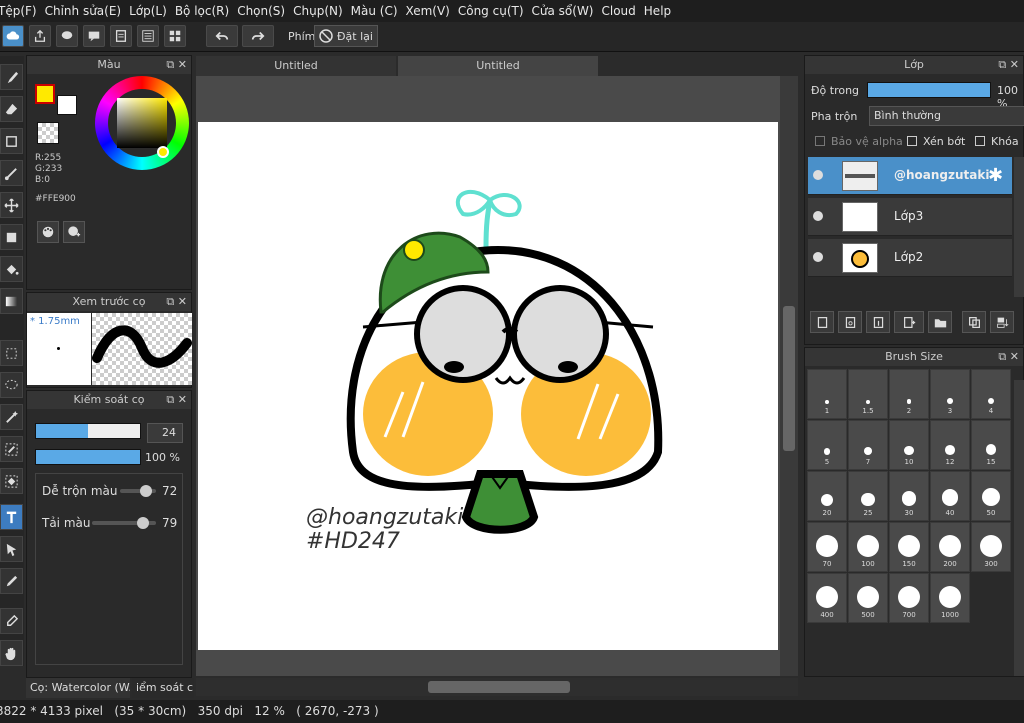 The image size is (1024, 723). I want to click on chat-button, so click(94, 36).